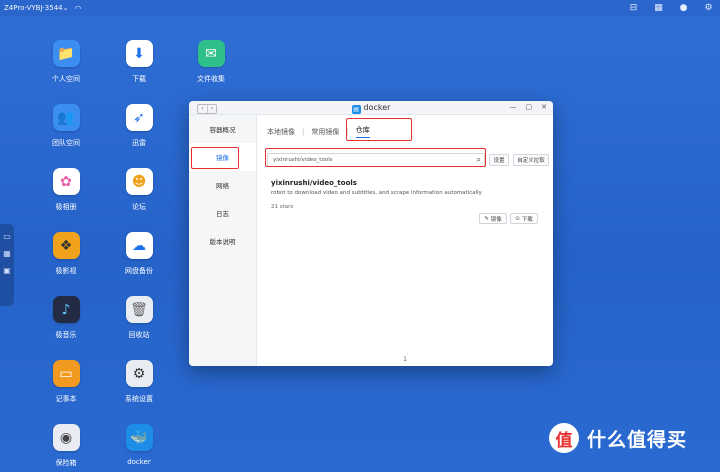  What do you see at coordinates (376, 160) in the screenshot?
I see `search-input: yixinrushi/video_tools ⌕` at bounding box center [376, 160].